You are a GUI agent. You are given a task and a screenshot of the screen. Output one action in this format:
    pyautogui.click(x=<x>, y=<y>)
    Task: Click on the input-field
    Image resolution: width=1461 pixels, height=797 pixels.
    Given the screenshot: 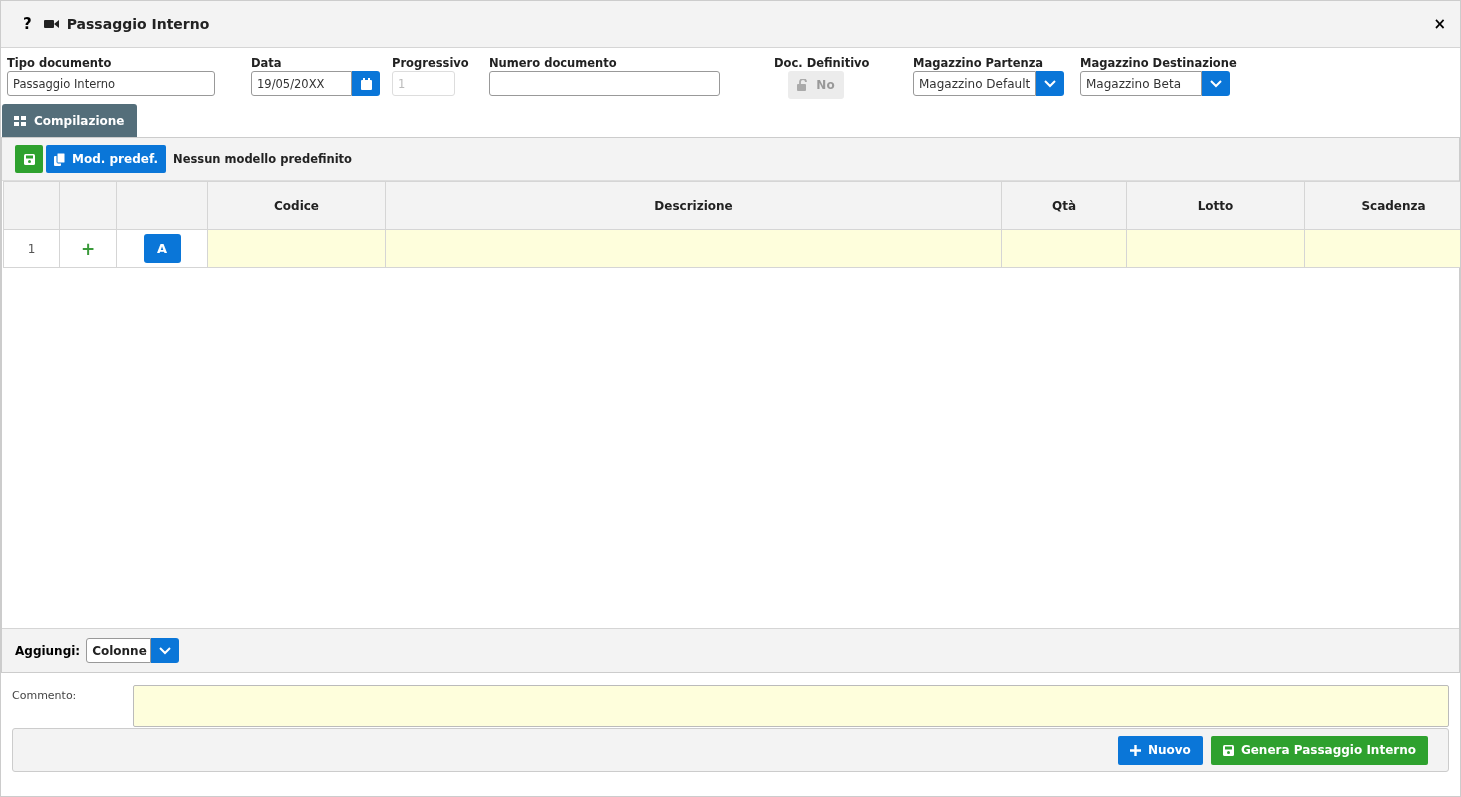 What is the action you would take?
    pyautogui.click(x=604, y=83)
    